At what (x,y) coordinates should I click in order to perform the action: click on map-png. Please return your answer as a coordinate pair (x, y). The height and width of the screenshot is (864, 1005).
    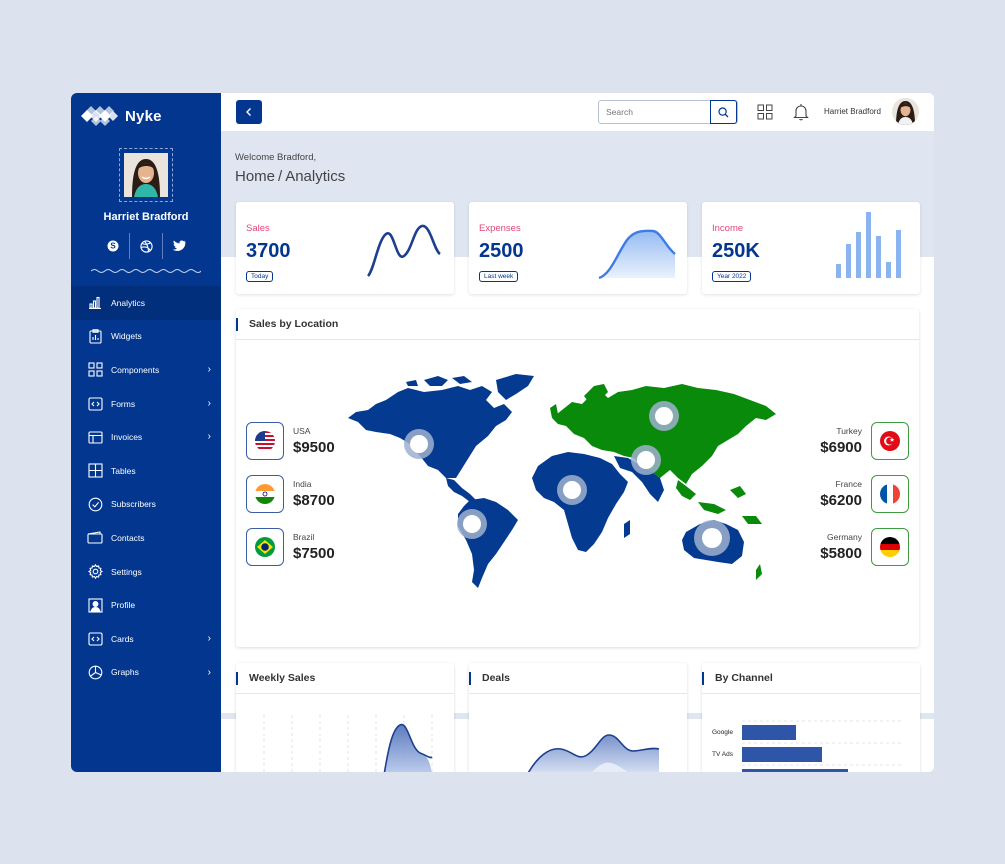
    Looking at the image, I should click on (752, 520).